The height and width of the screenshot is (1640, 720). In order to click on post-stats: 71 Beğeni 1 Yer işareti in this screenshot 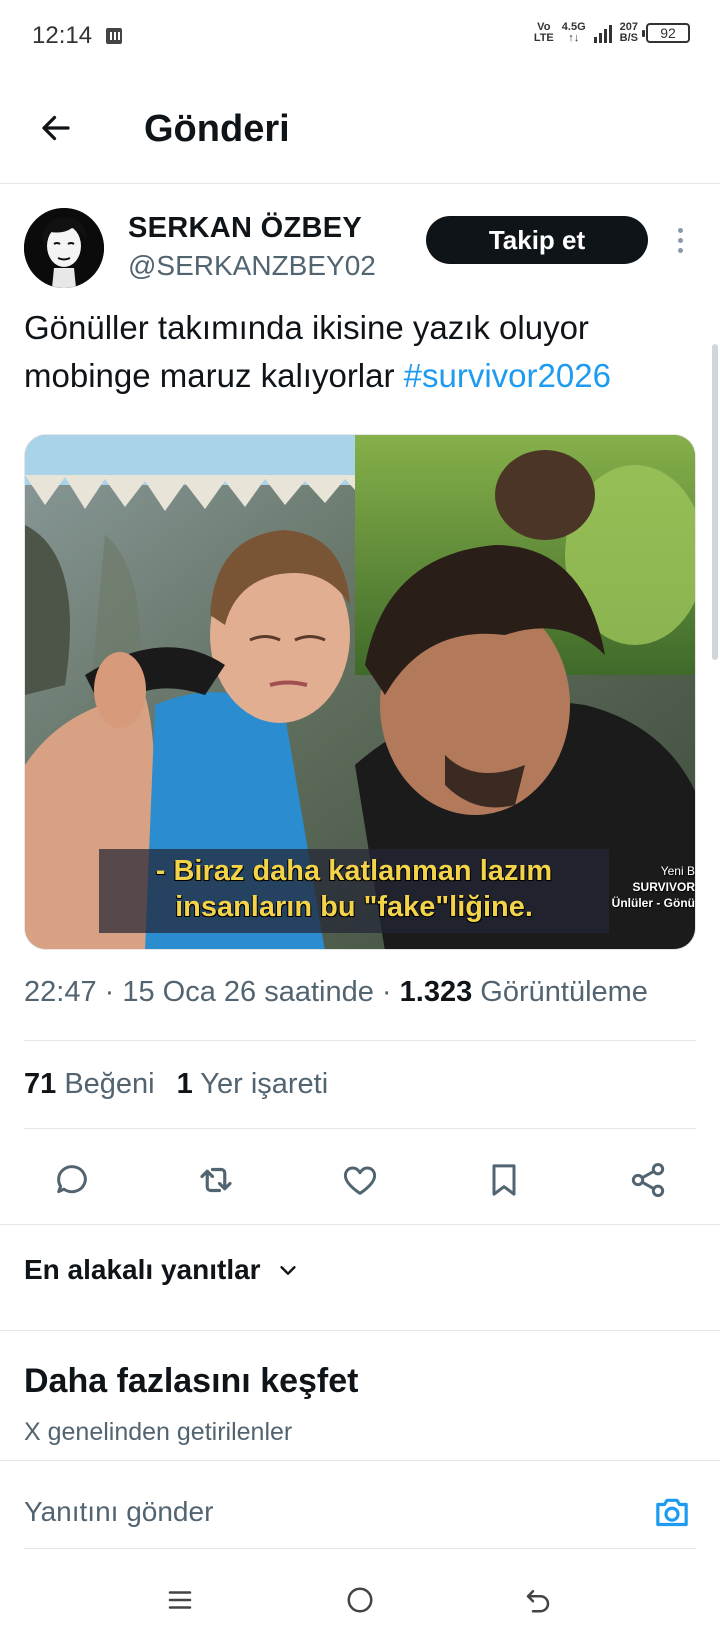, I will do `click(176, 1084)`.